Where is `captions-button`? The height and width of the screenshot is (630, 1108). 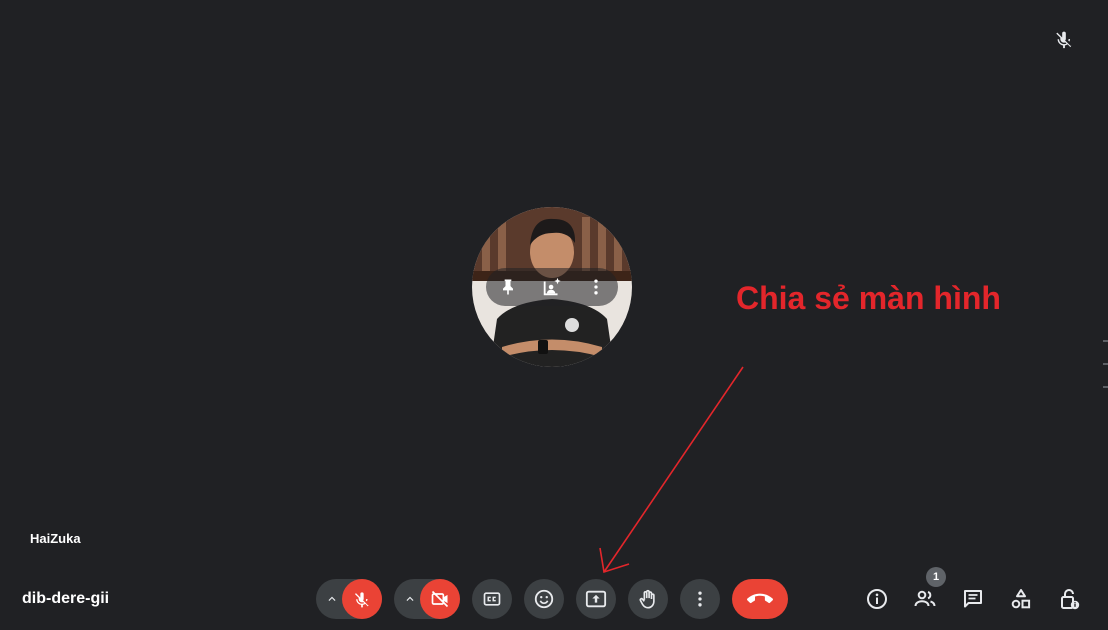
captions-button is located at coordinates (492, 599).